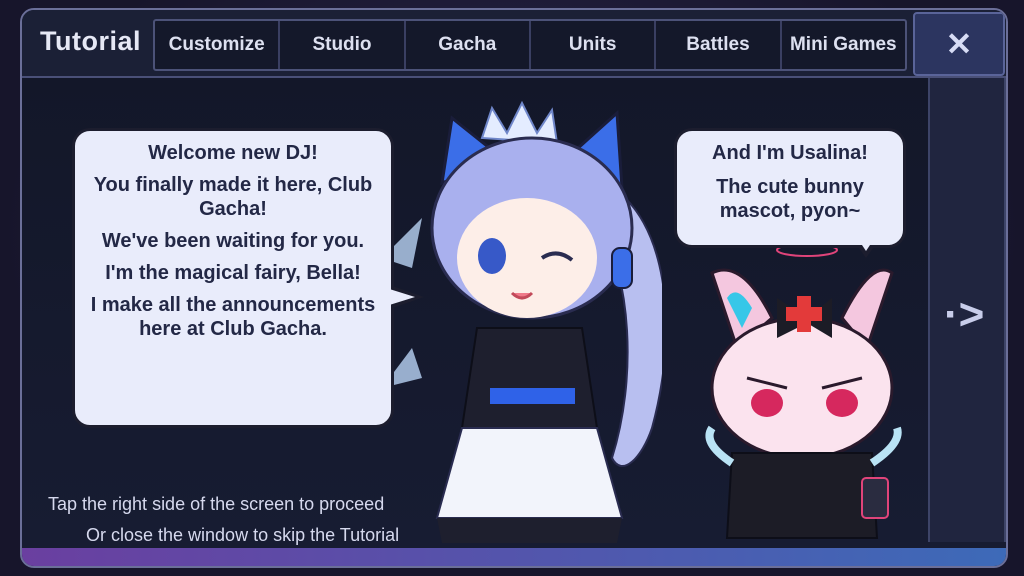 This screenshot has width=1024, height=576. Describe the element at coordinates (90, 41) in the screenshot. I see `window-title: Tutorial` at that location.